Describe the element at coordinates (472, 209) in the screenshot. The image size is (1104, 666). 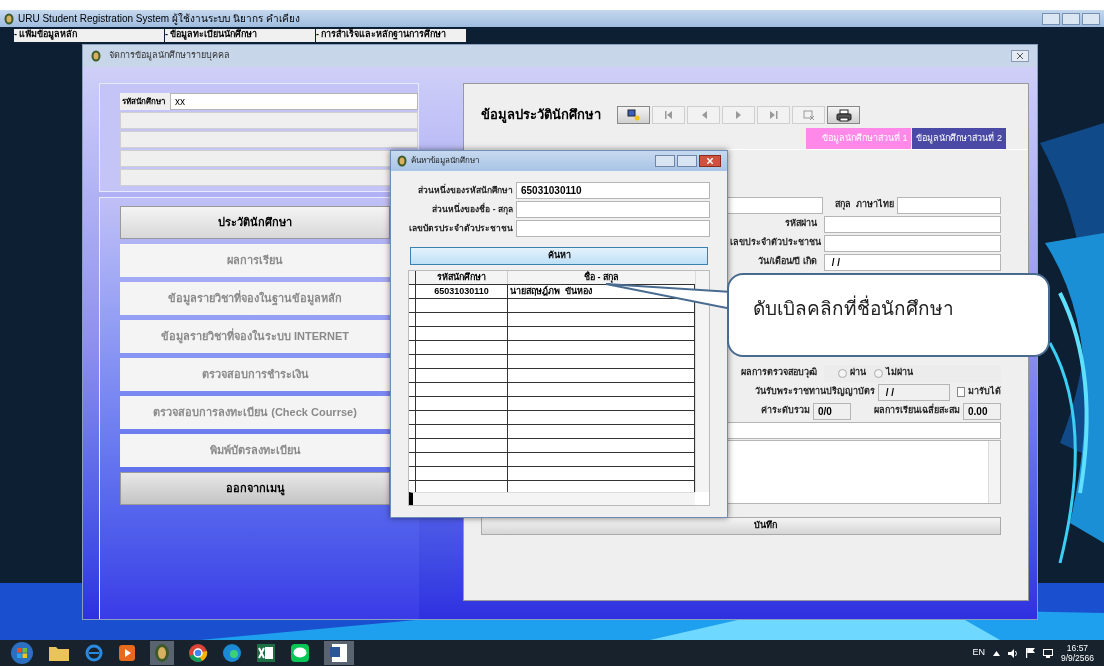
I see `field-label: ส่วนหนึ่งของชื่อ - สกุล` at that location.